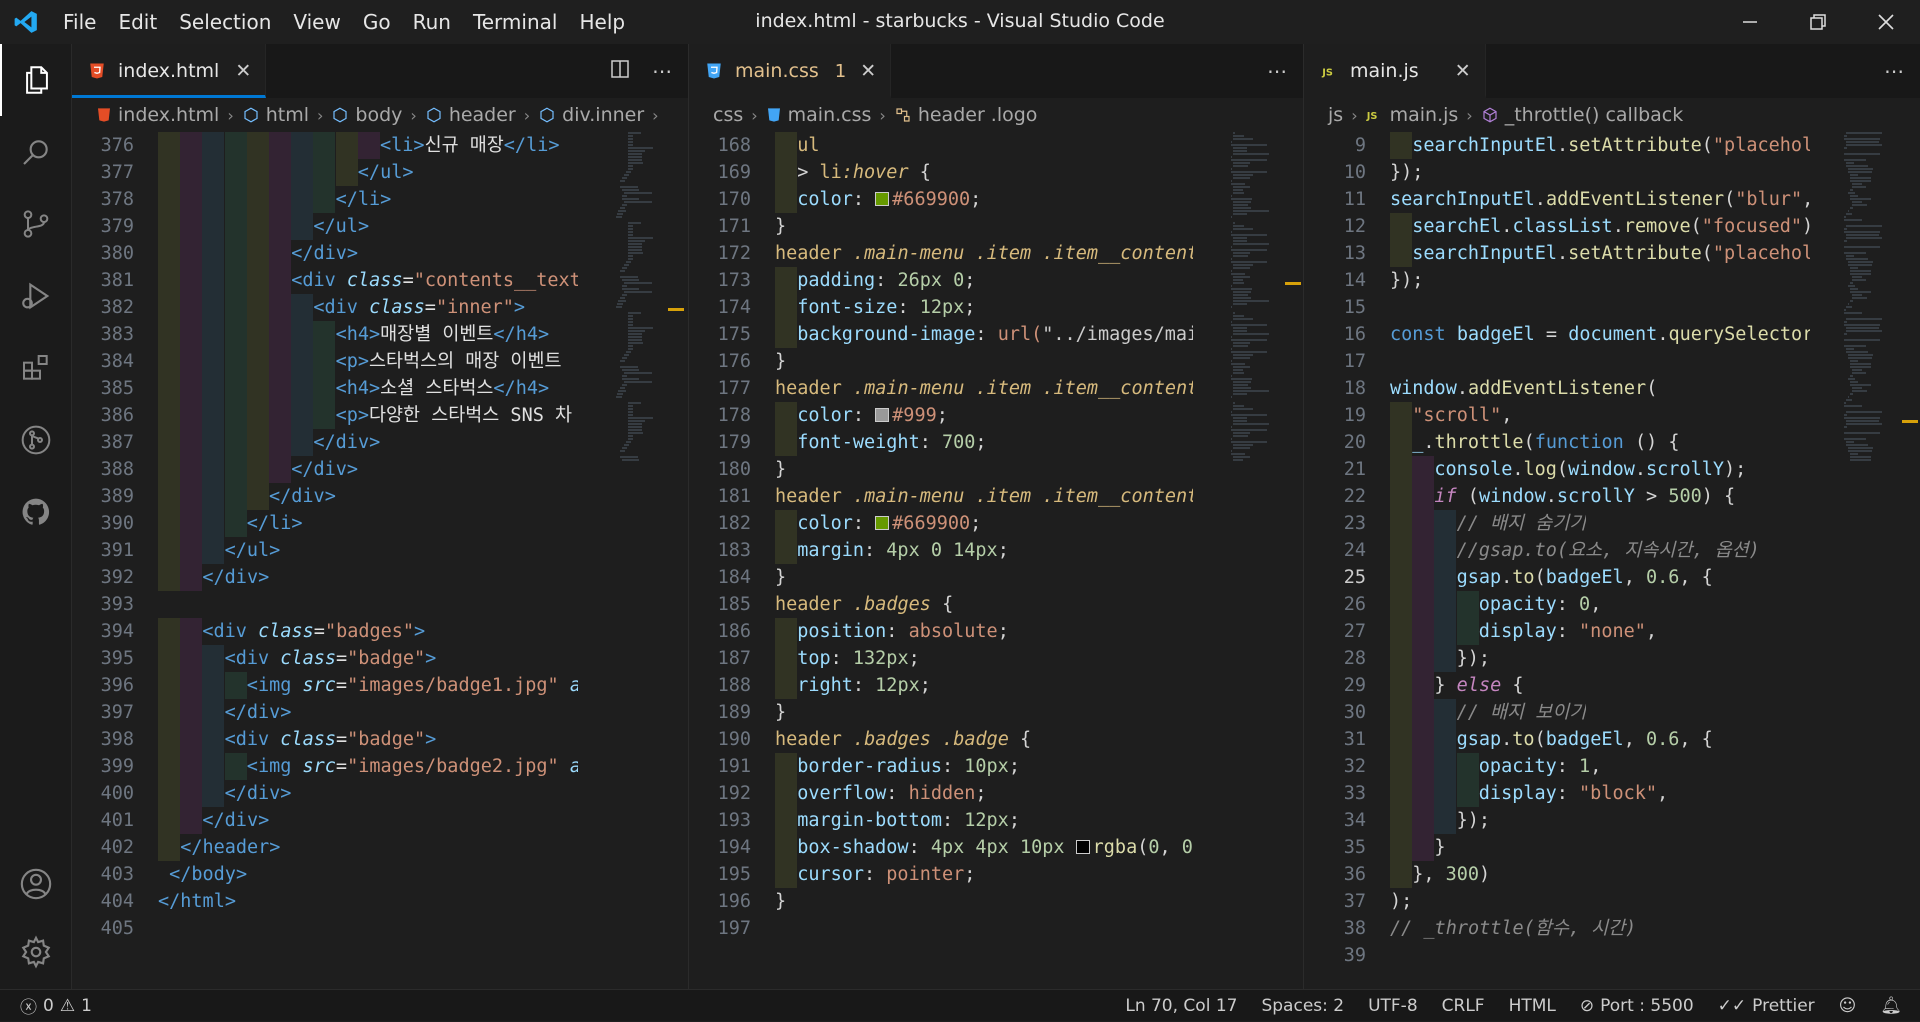 This screenshot has height=1022, width=1920. What do you see at coordinates (603, 115) in the screenshot?
I see `breadcrumb-item: div.inner` at bounding box center [603, 115].